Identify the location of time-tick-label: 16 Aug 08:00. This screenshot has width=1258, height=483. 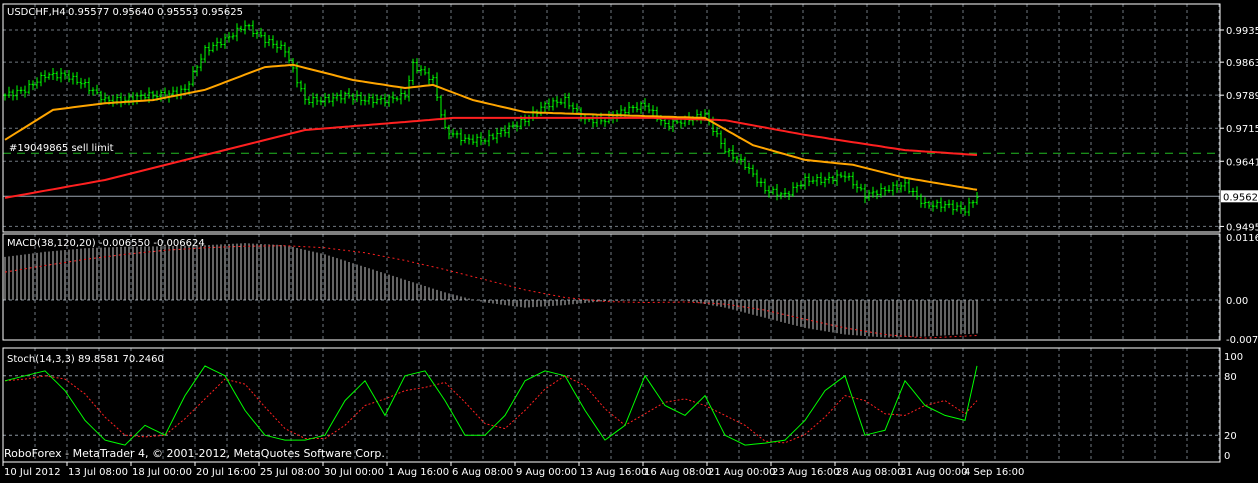
(677, 472).